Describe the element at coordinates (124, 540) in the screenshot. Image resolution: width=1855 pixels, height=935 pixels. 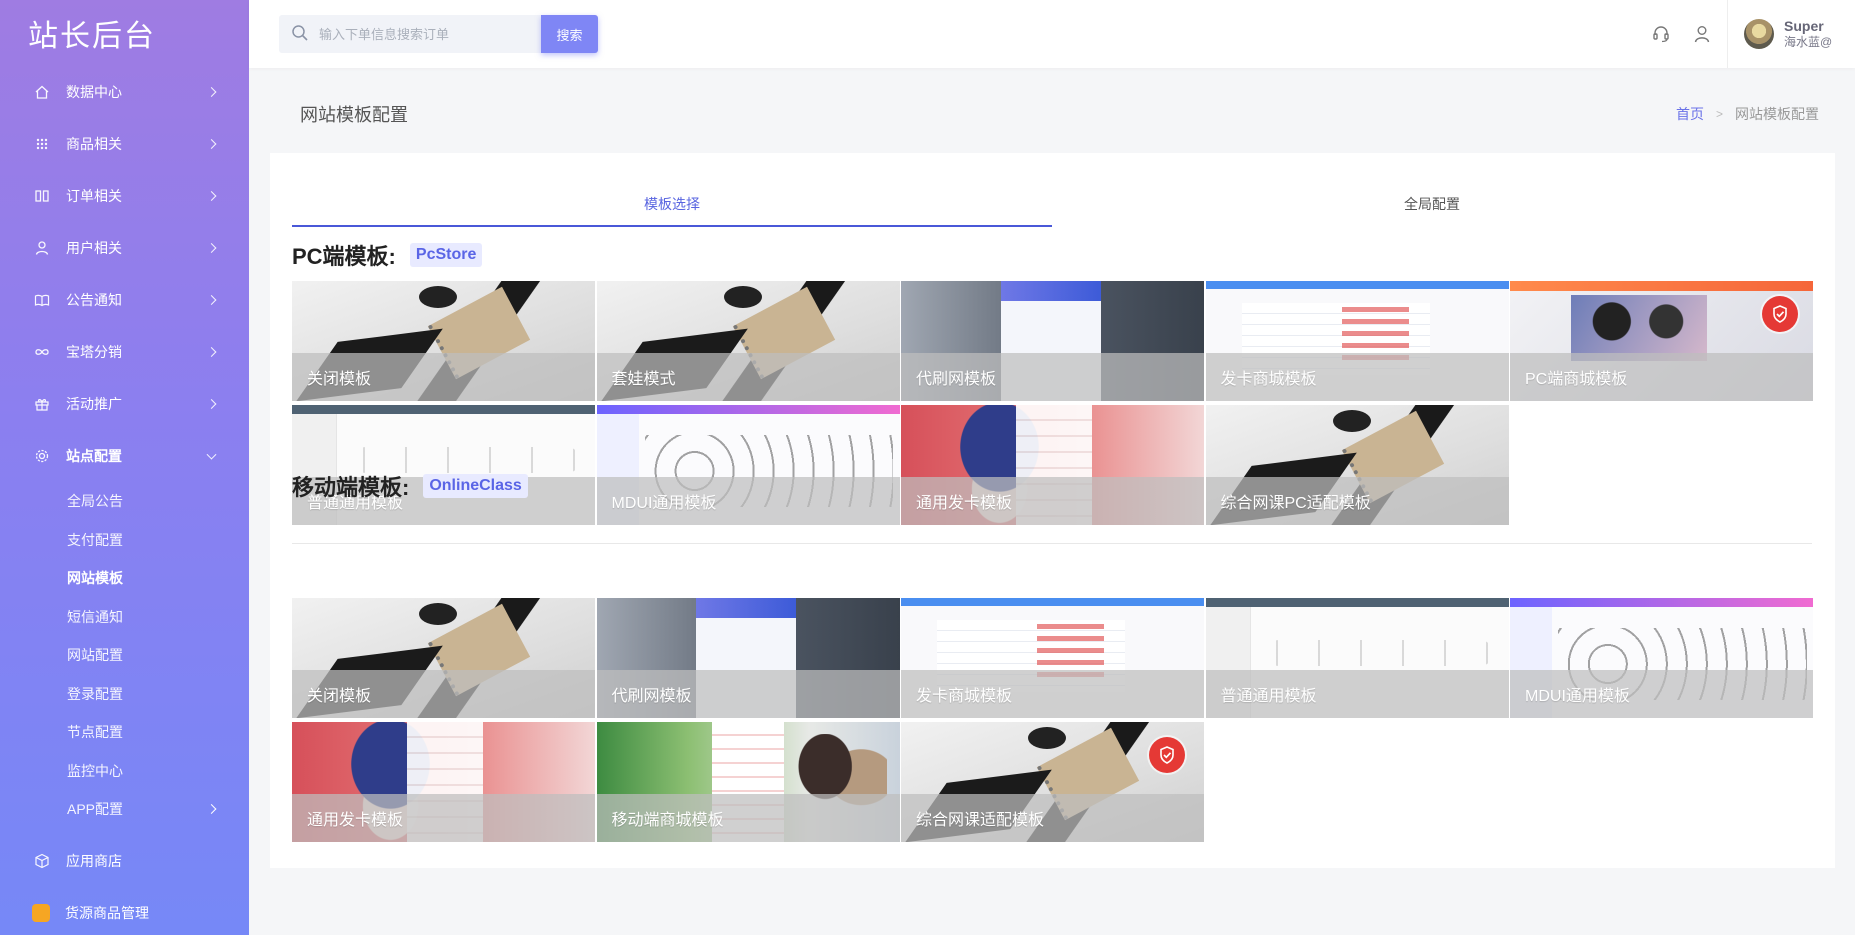
I see `sidebar-subitem-payment: 支付配置` at that location.